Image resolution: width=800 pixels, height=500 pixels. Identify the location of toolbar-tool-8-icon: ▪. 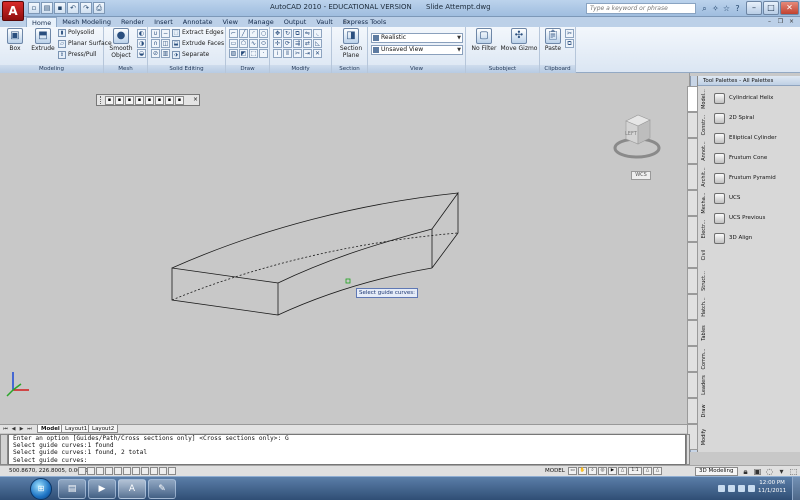
(179, 100).